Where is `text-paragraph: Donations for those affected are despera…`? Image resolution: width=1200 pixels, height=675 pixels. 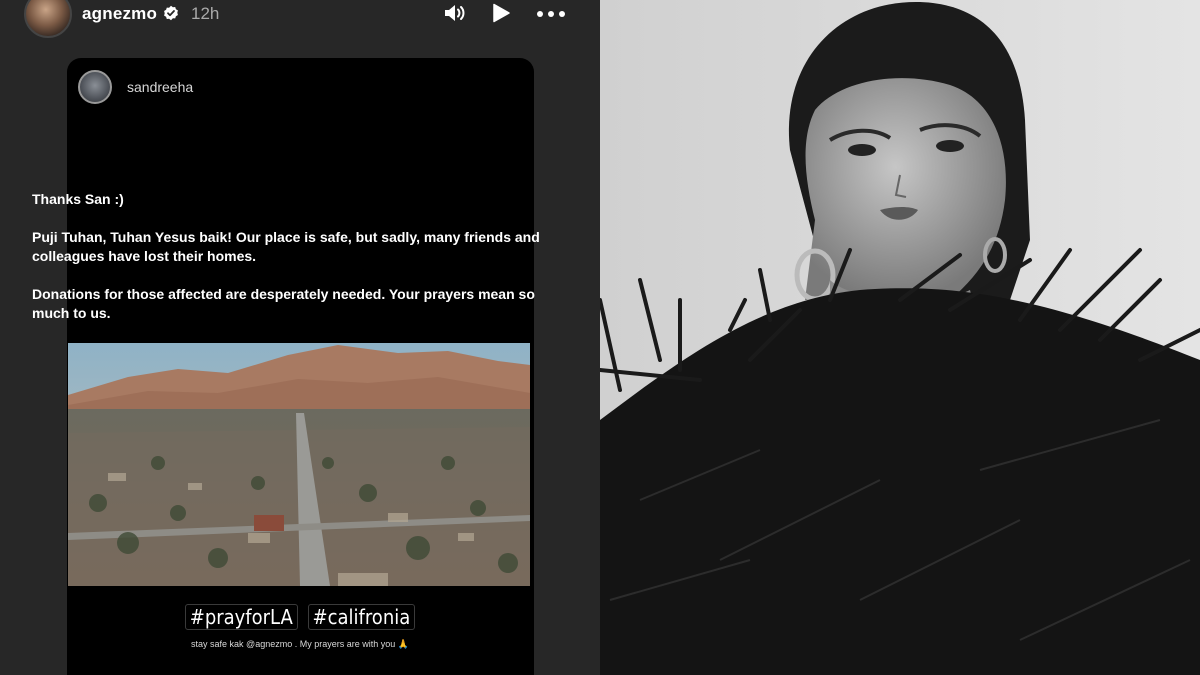
text-paragraph: Donations for those affected are despera… is located at coordinates (283, 303).